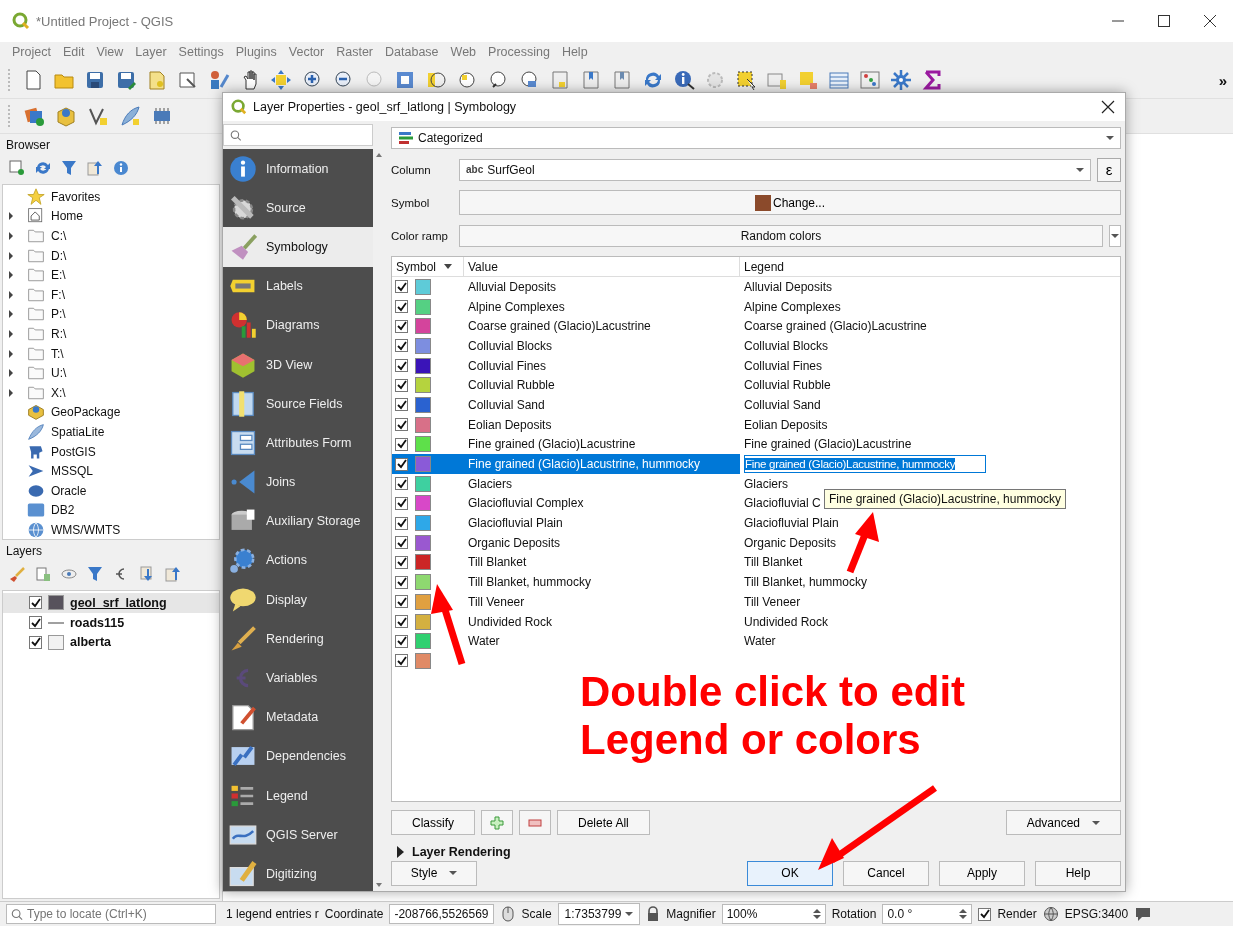 This screenshot has height=926, width=1233. Describe the element at coordinates (298, 208) in the screenshot. I see `sidebar-item: Source` at that location.